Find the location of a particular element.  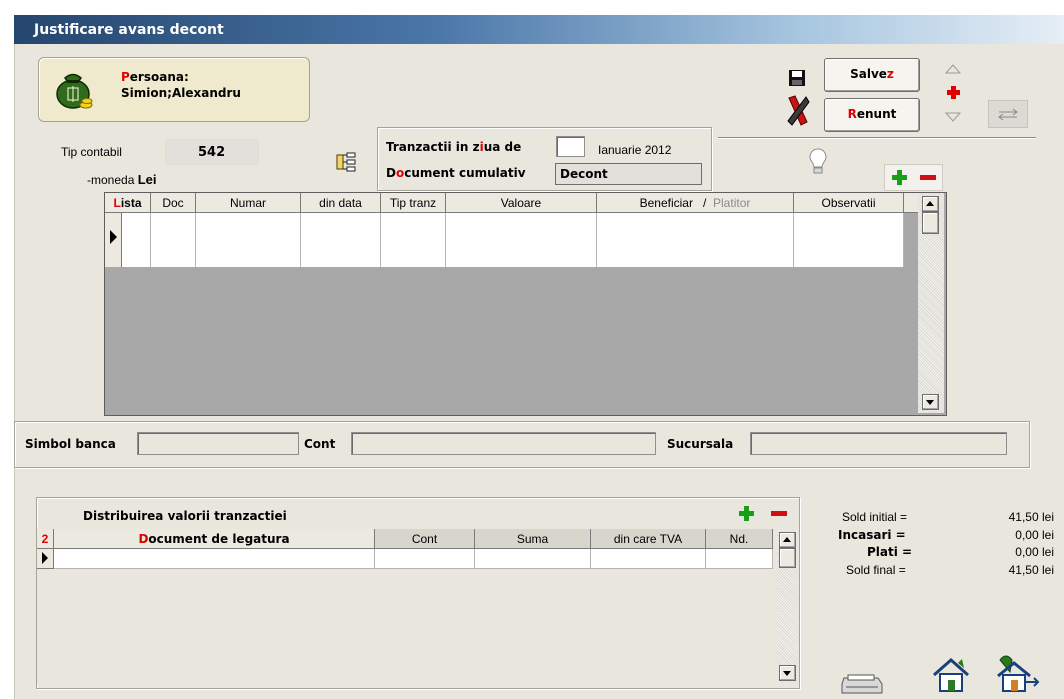

scroll-up-button is located at coordinates (930, 204).